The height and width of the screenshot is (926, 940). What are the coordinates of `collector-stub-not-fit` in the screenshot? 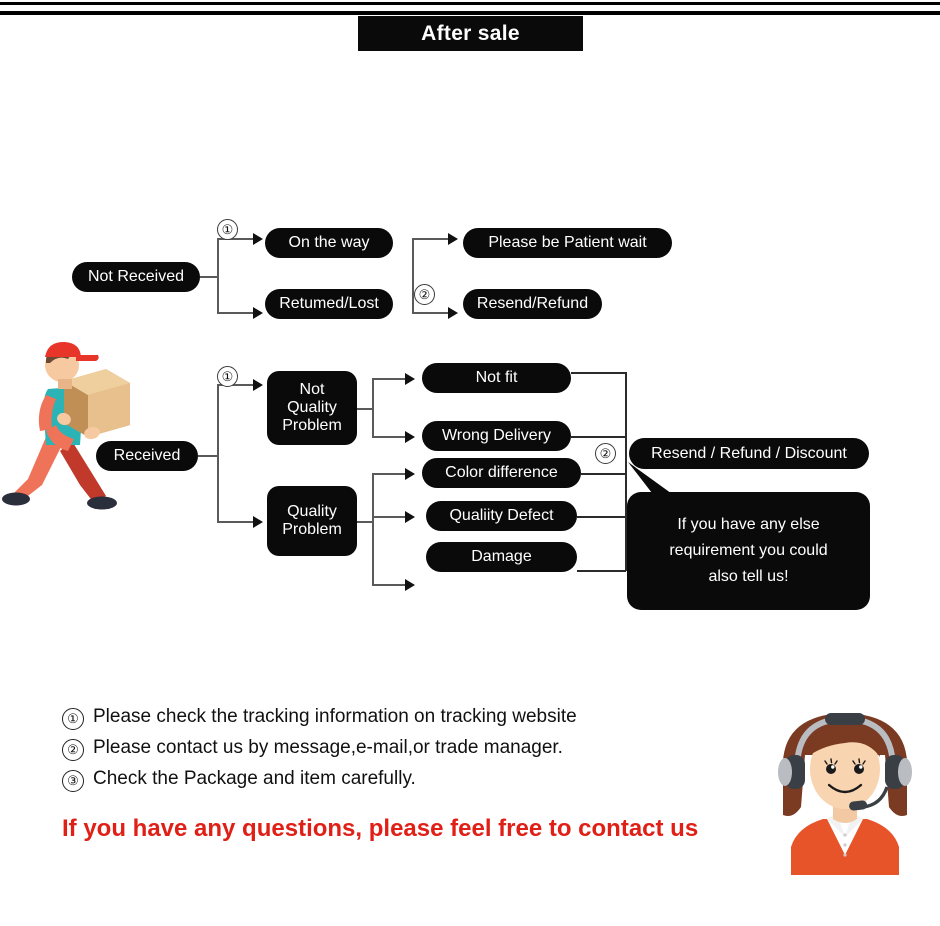 It's located at (598, 373).